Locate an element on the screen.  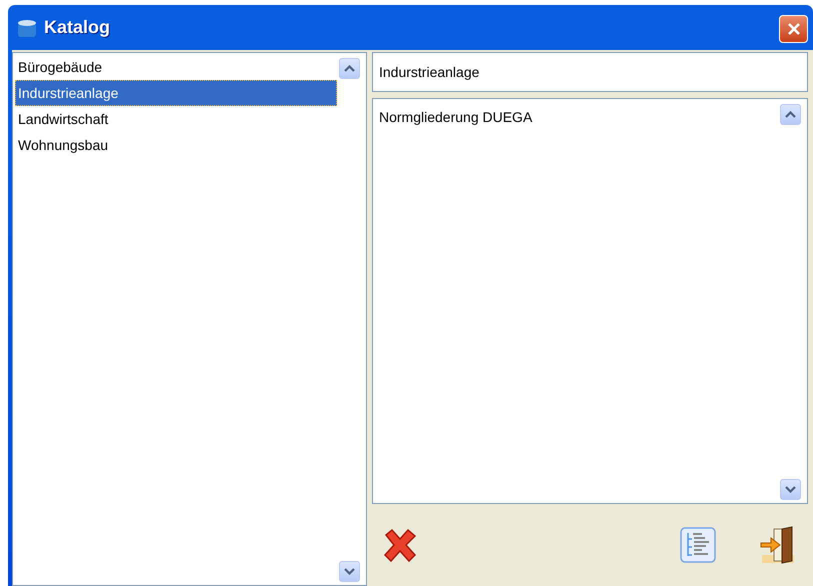
list-item: Landwirtschaft is located at coordinates (176, 119).